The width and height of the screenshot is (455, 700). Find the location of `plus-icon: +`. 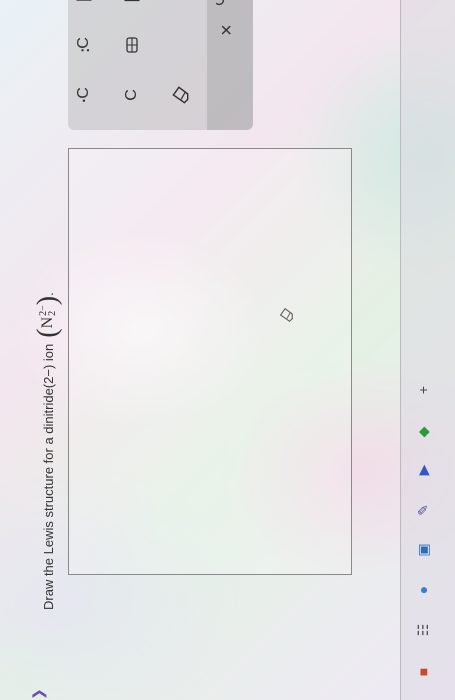

plus-icon: + is located at coordinates (423, 390).